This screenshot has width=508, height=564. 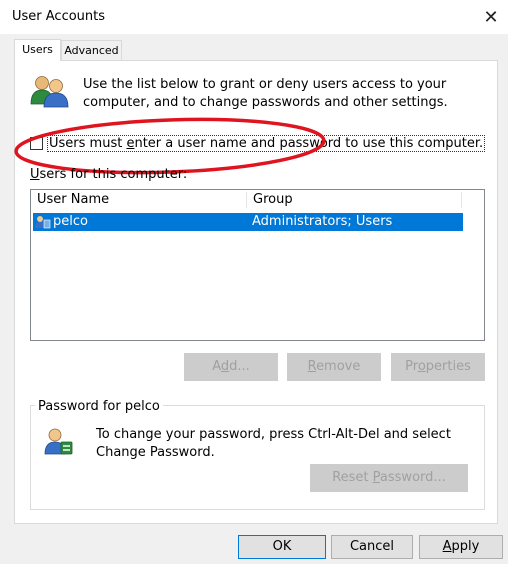 I want to click on users-icon, so click(x=49, y=92).